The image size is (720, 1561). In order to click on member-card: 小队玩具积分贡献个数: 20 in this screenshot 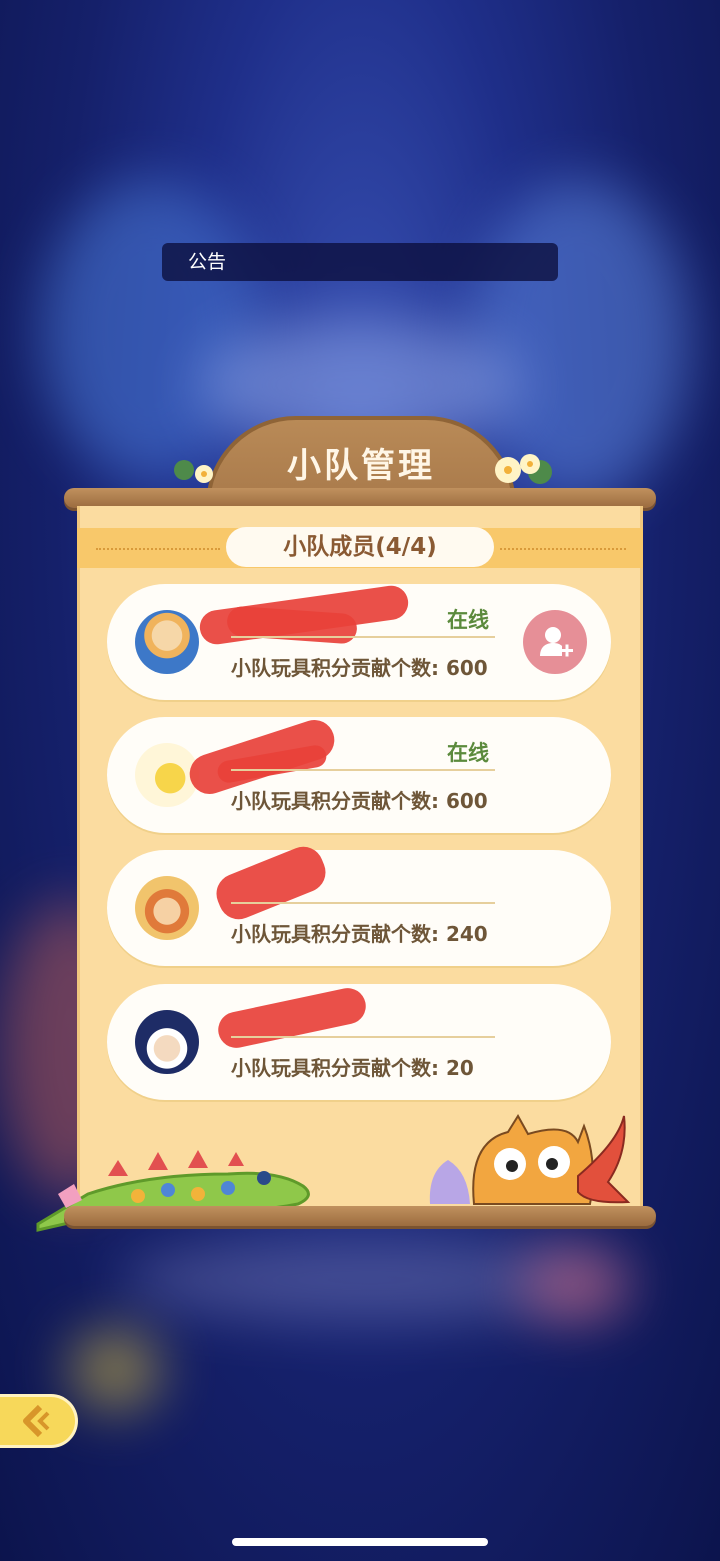, I will do `click(359, 1042)`.